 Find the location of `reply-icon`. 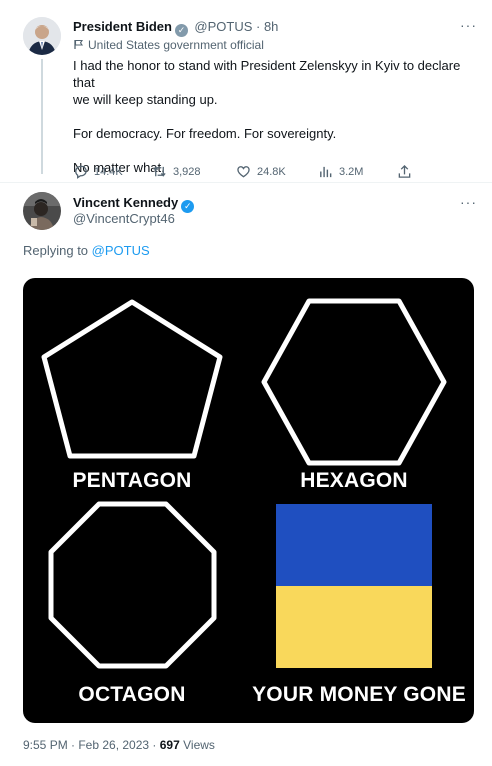

reply-icon is located at coordinates (81, 172).